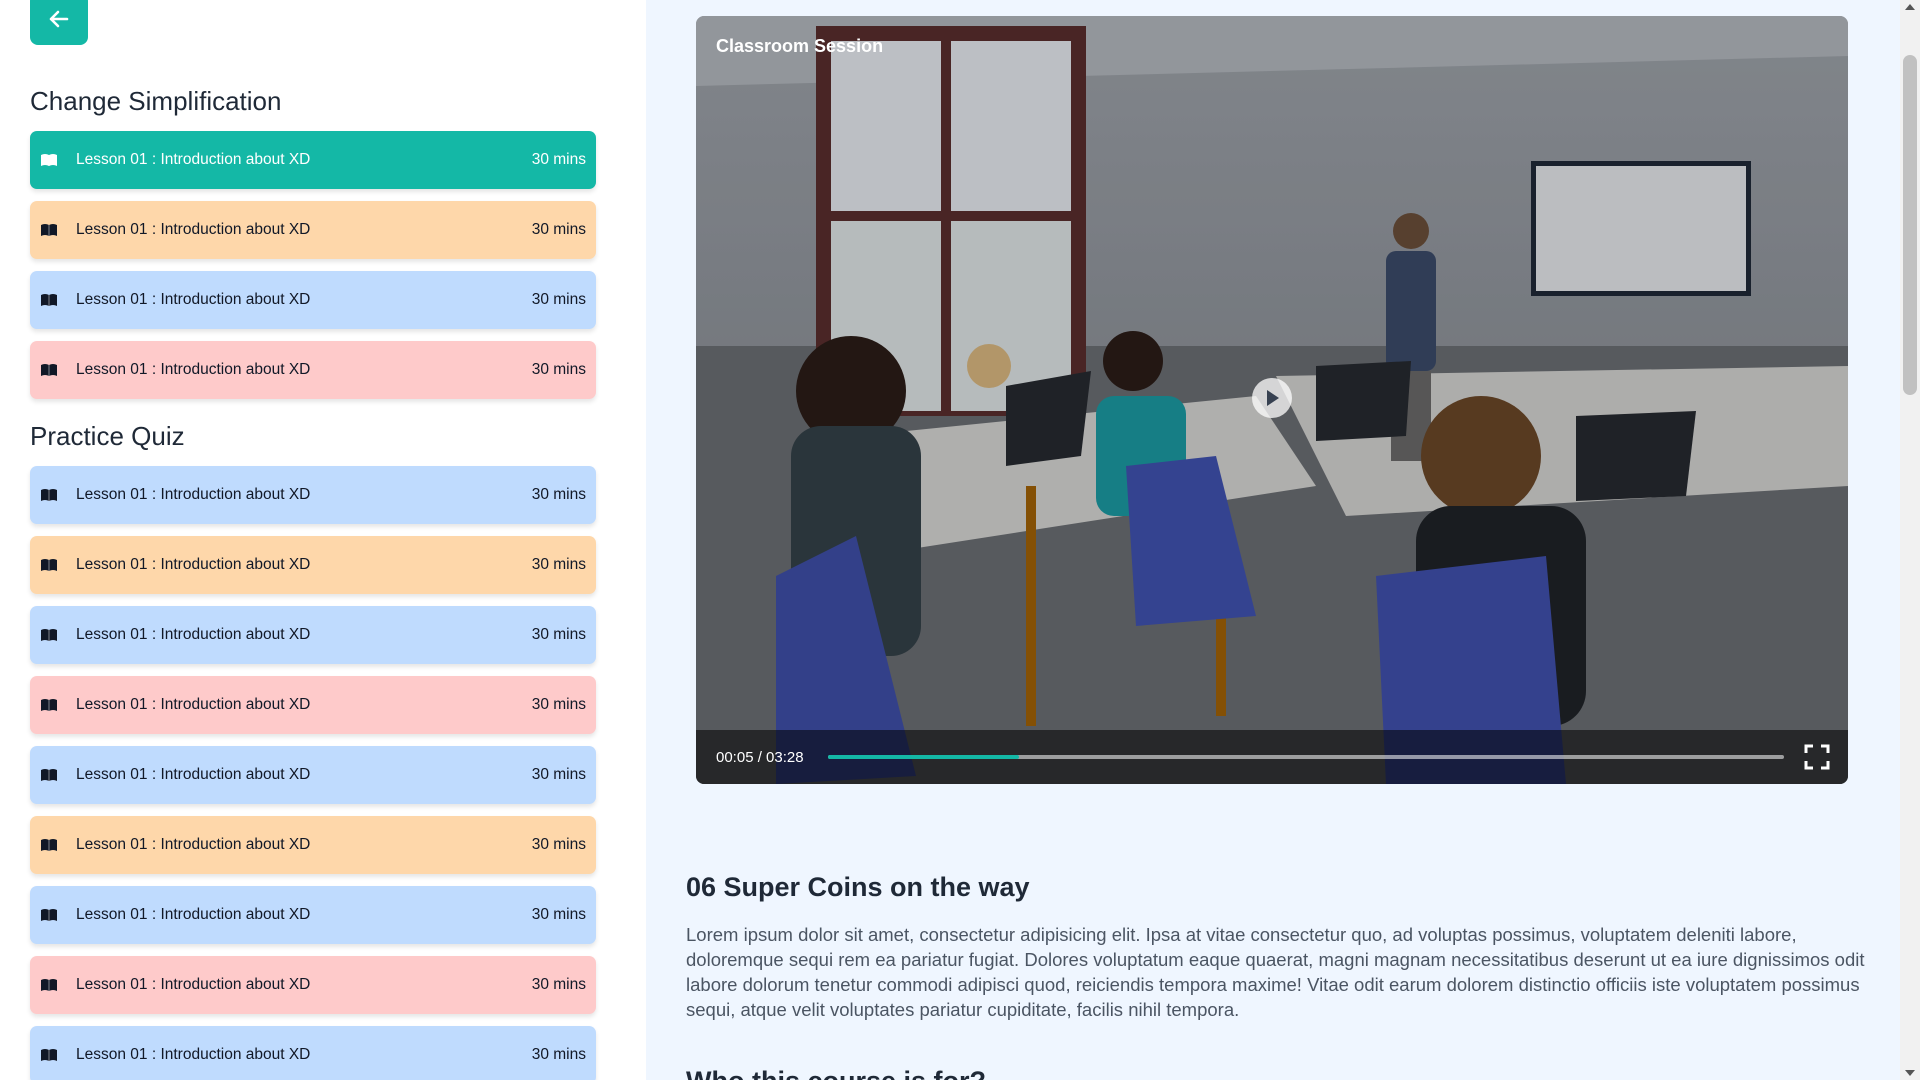  I want to click on section-title-change-simplification: Change Simplification, so click(156, 101).